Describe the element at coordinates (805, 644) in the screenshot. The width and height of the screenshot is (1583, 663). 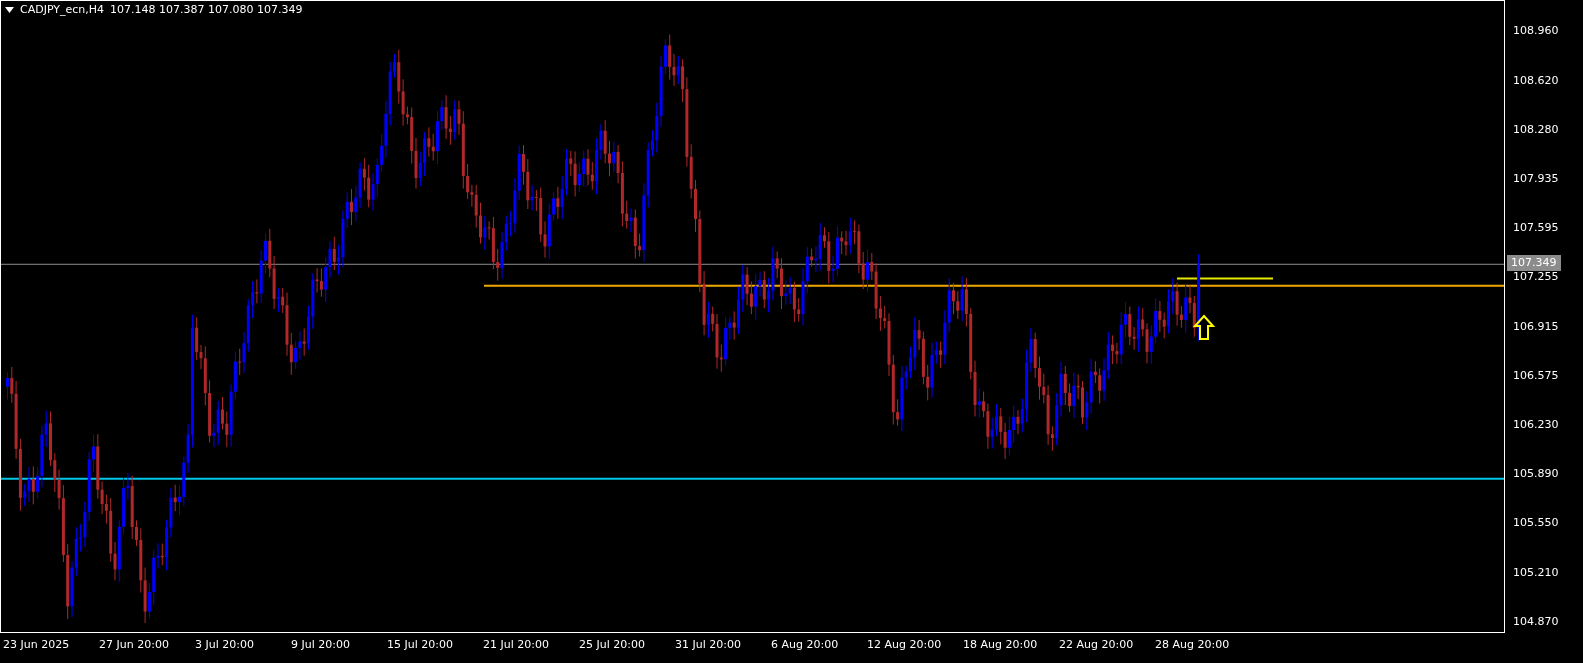
I see `time-label: 6 Aug 20:00` at that location.